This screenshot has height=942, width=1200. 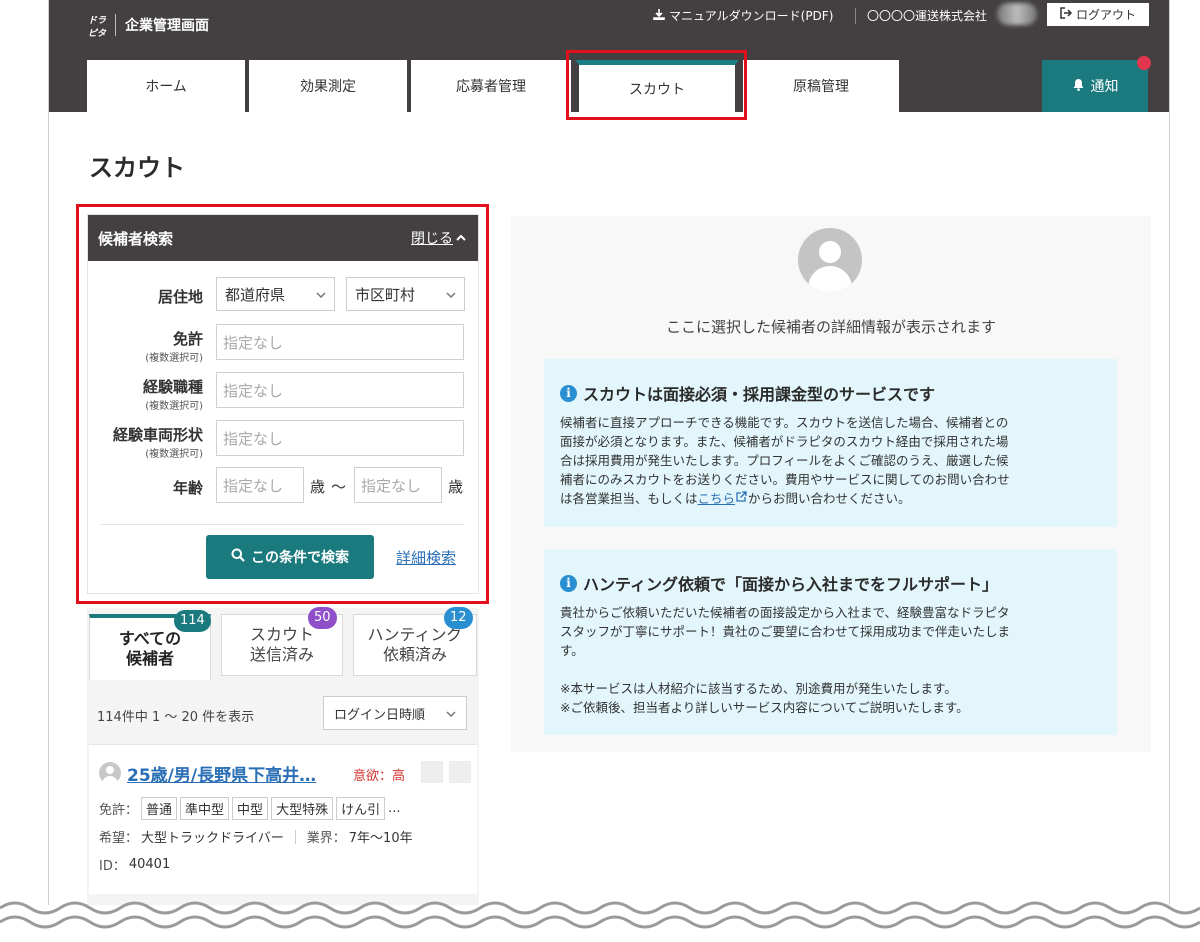 I want to click on info-line, so click(x=834, y=669).